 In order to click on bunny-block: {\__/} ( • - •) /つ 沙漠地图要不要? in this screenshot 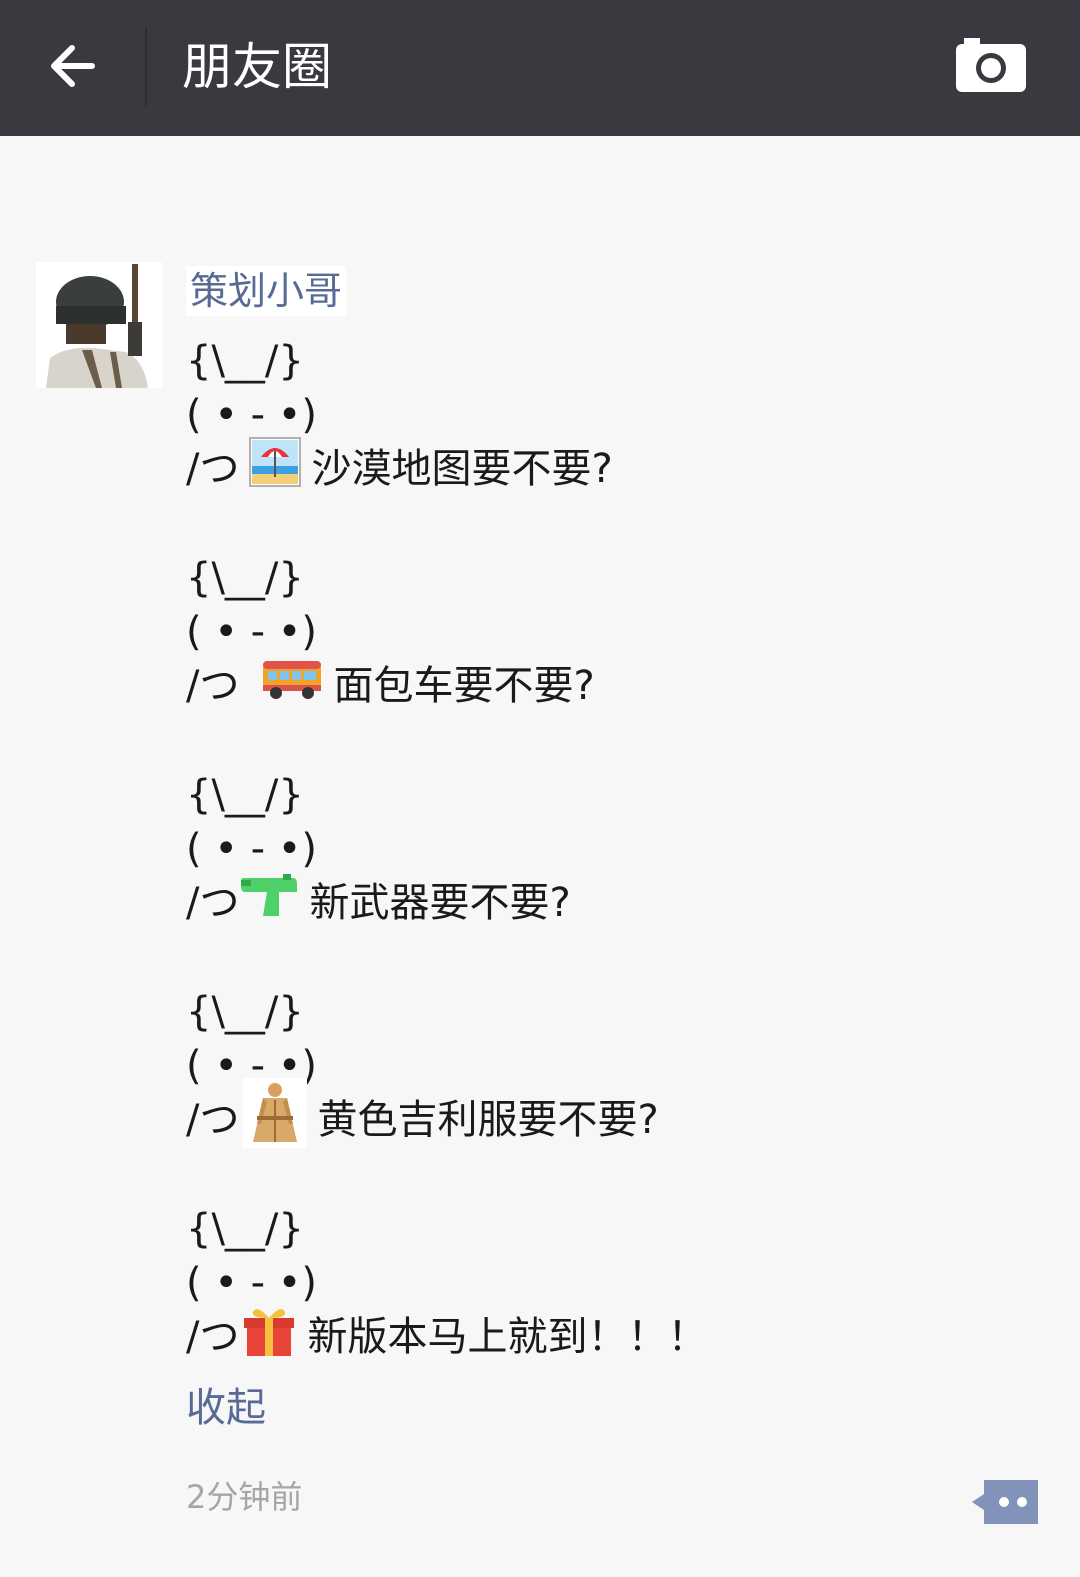, I will do `click(616, 415)`.